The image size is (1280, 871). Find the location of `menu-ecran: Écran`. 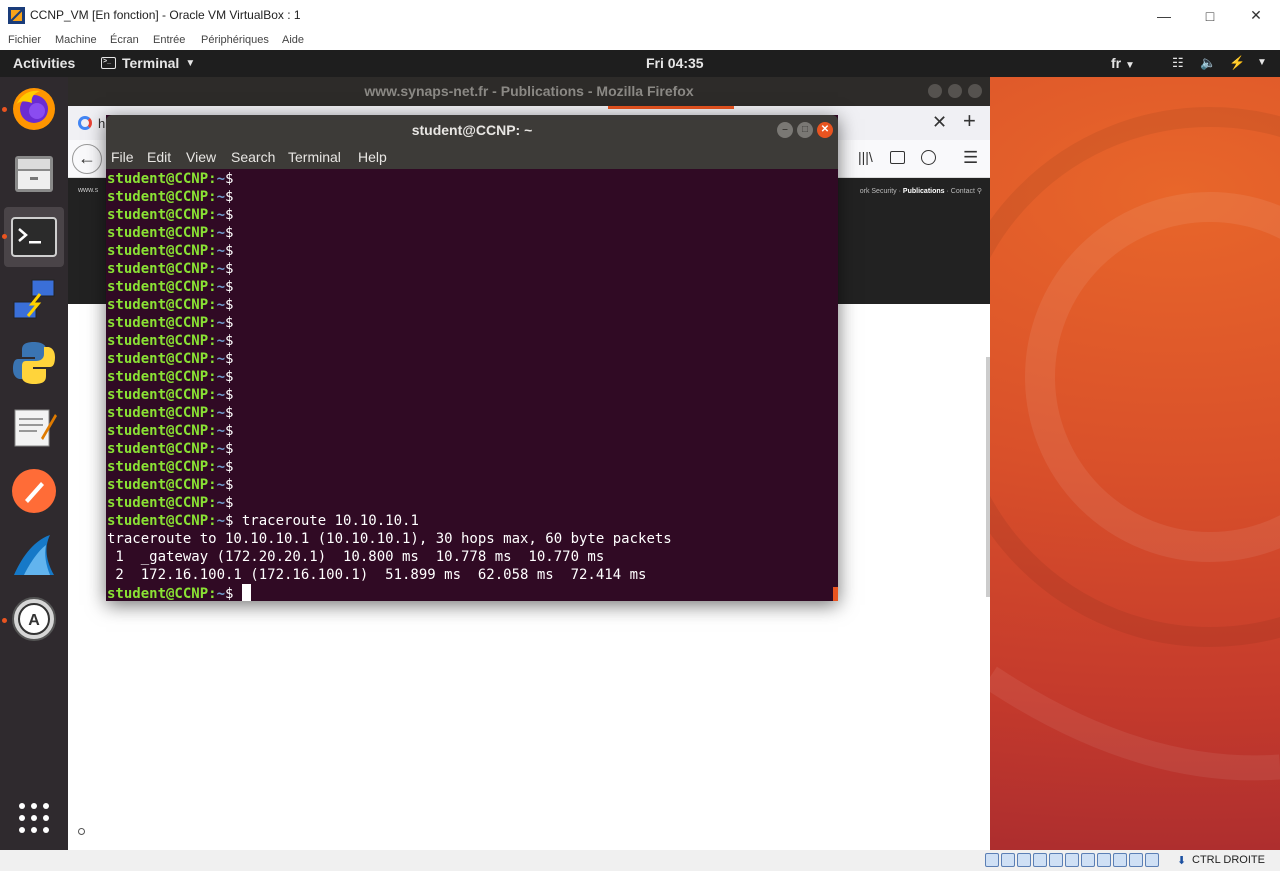

menu-ecran: Écran is located at coordinates (124, 40).